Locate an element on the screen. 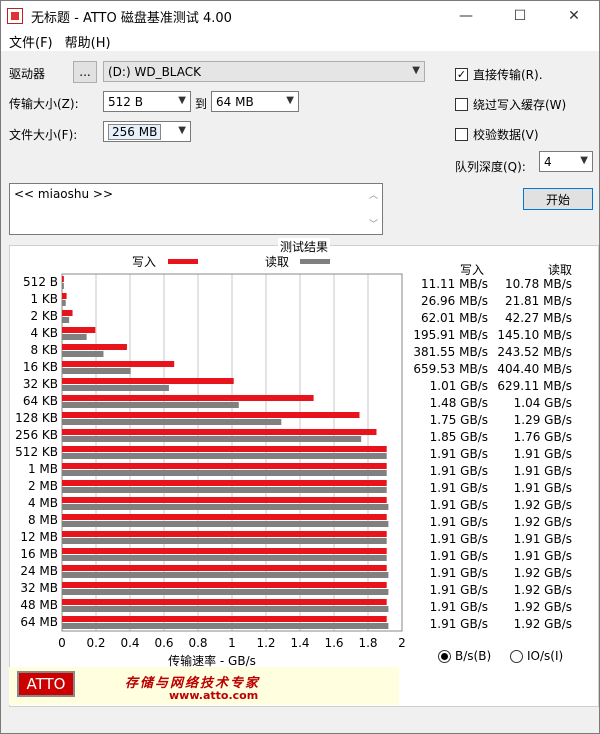 The image size is (600, 734). radio-empty-icon is located at coordinates (516, 656).